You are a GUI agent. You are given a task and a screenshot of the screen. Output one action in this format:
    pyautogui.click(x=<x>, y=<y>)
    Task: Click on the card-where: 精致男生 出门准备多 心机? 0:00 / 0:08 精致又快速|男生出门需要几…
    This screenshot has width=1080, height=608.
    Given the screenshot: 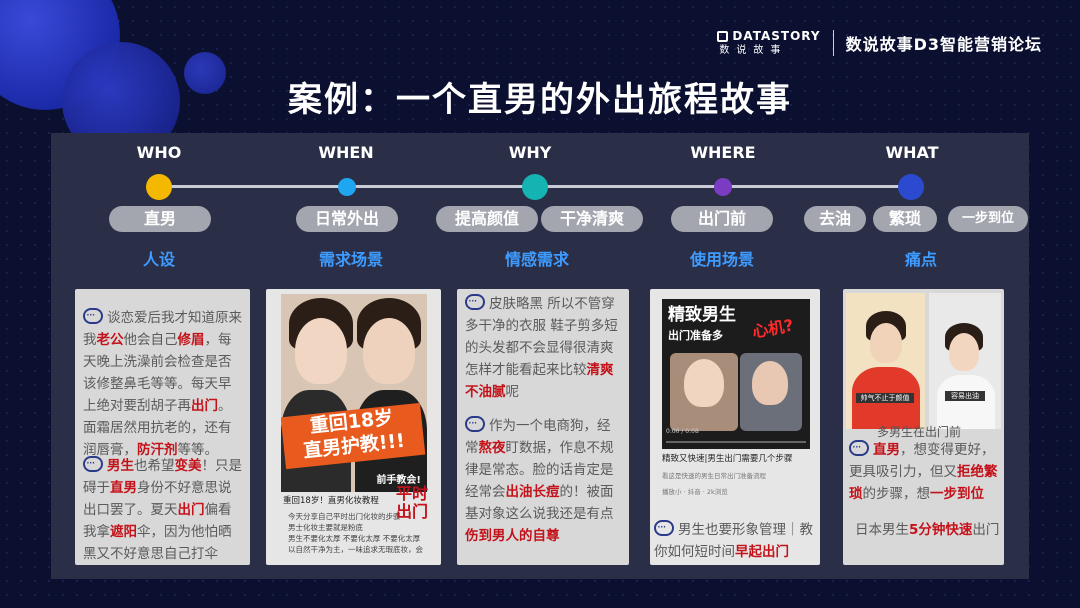 What is the action you would take?
    pyautogui.click(x=735, y=427)
    